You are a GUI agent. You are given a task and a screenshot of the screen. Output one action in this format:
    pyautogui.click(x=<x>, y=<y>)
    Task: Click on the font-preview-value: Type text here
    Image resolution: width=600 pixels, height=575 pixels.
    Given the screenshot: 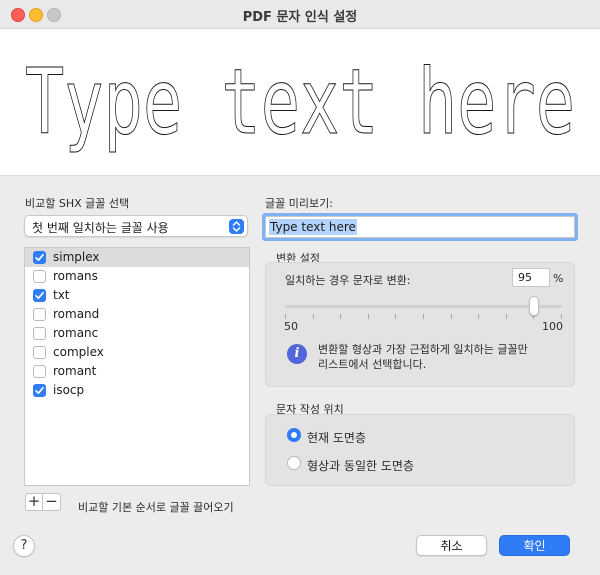 What is the action you would take?
    pyautogui.click(x=313, y=227)
    